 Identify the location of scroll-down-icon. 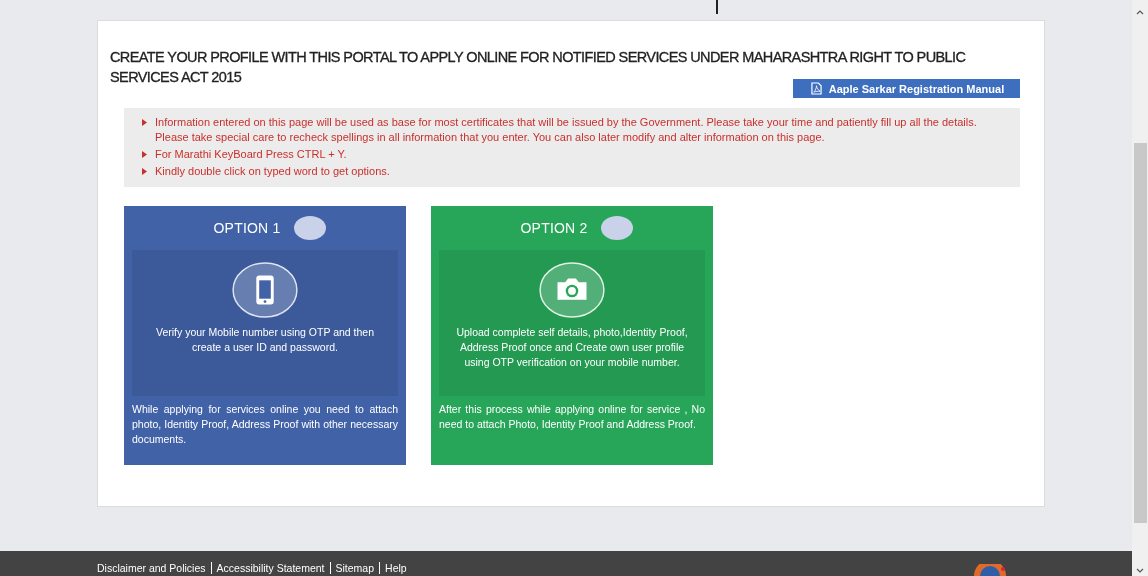
(1140, 570).